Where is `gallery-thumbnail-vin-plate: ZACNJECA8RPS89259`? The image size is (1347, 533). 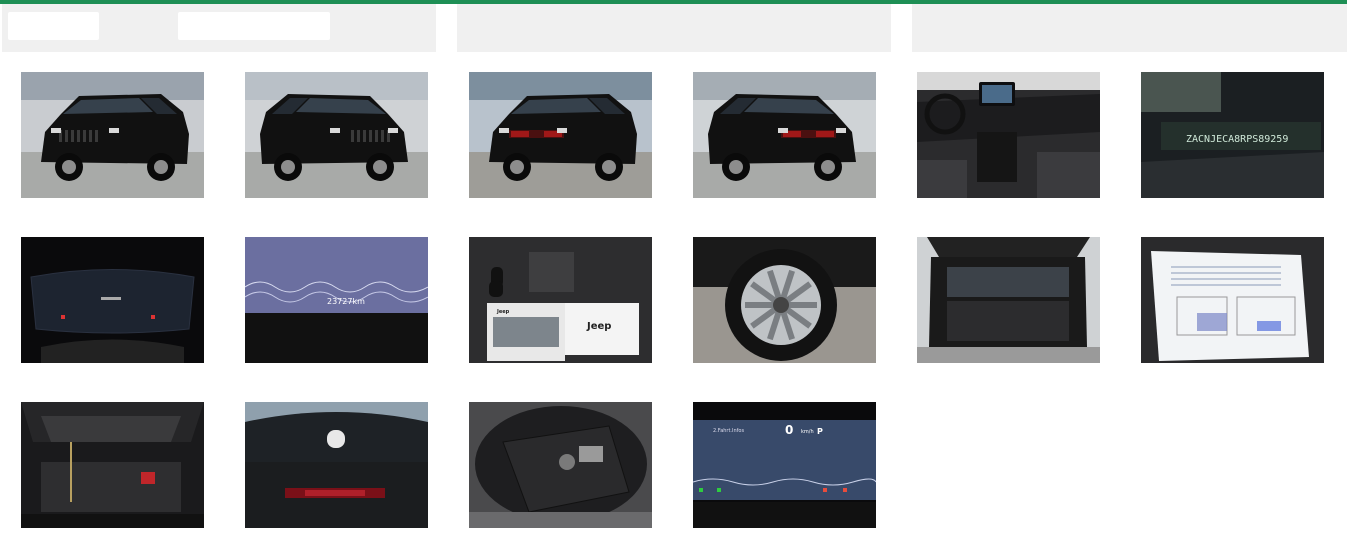
gallery-thumbnail-vin-plate: ZACNJECA8RPS89259 is located at coordinates (1232, 135).